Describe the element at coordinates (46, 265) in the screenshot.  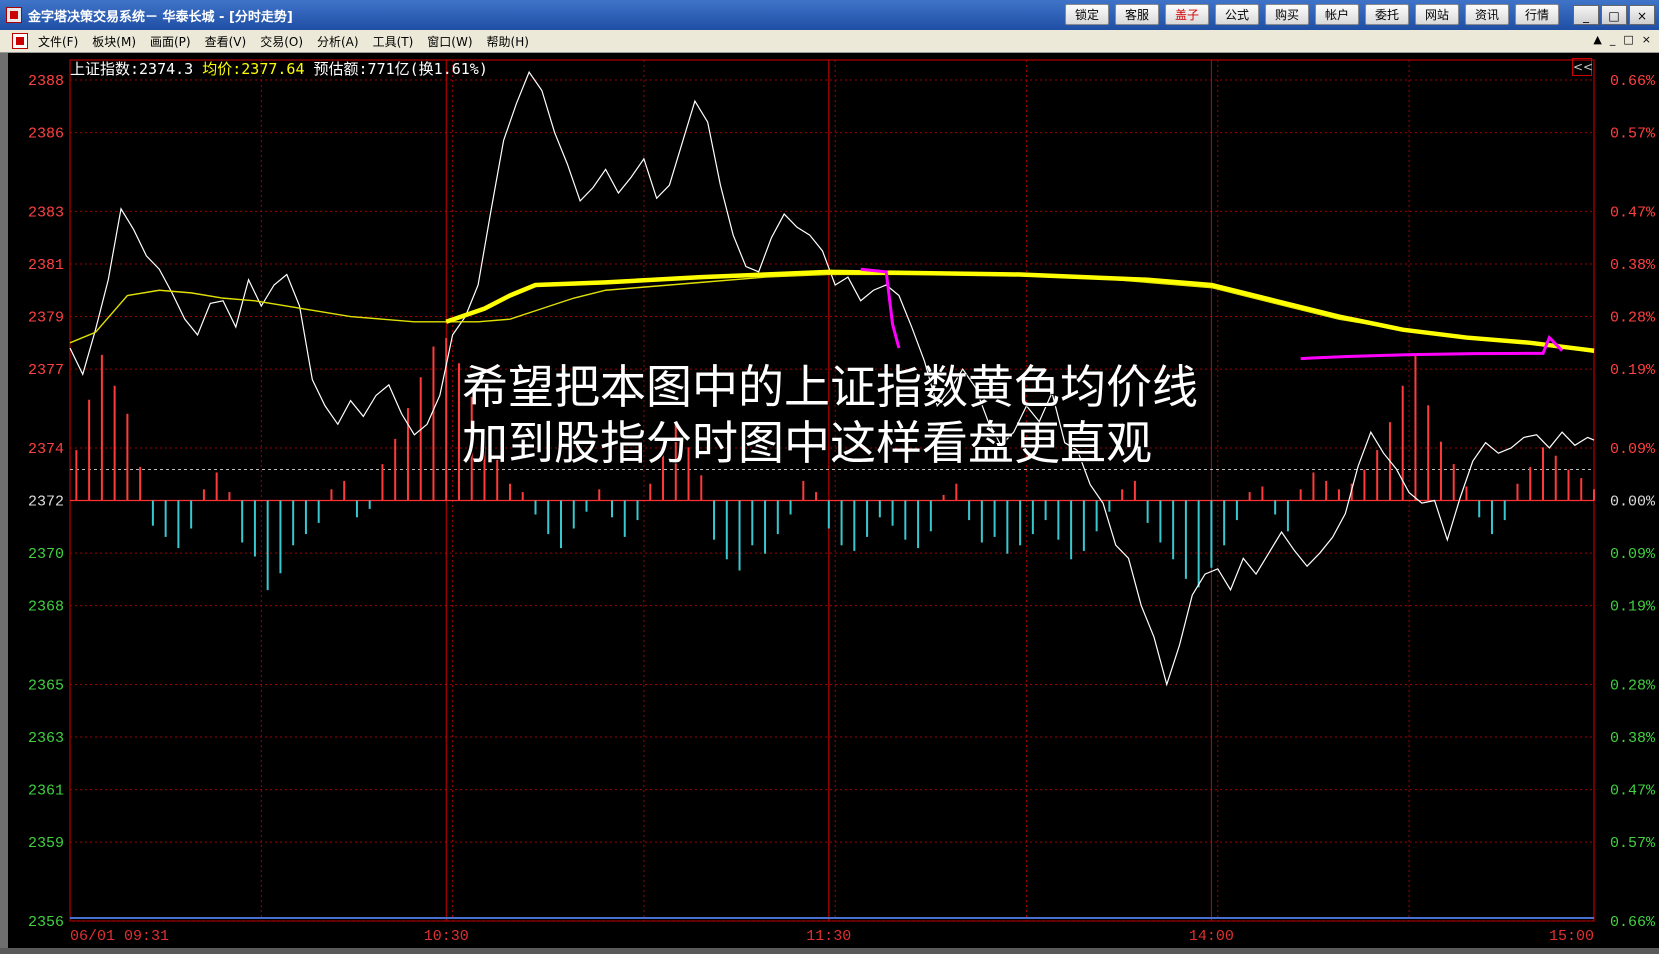
I see `price-tick-label: 2381` at that location.